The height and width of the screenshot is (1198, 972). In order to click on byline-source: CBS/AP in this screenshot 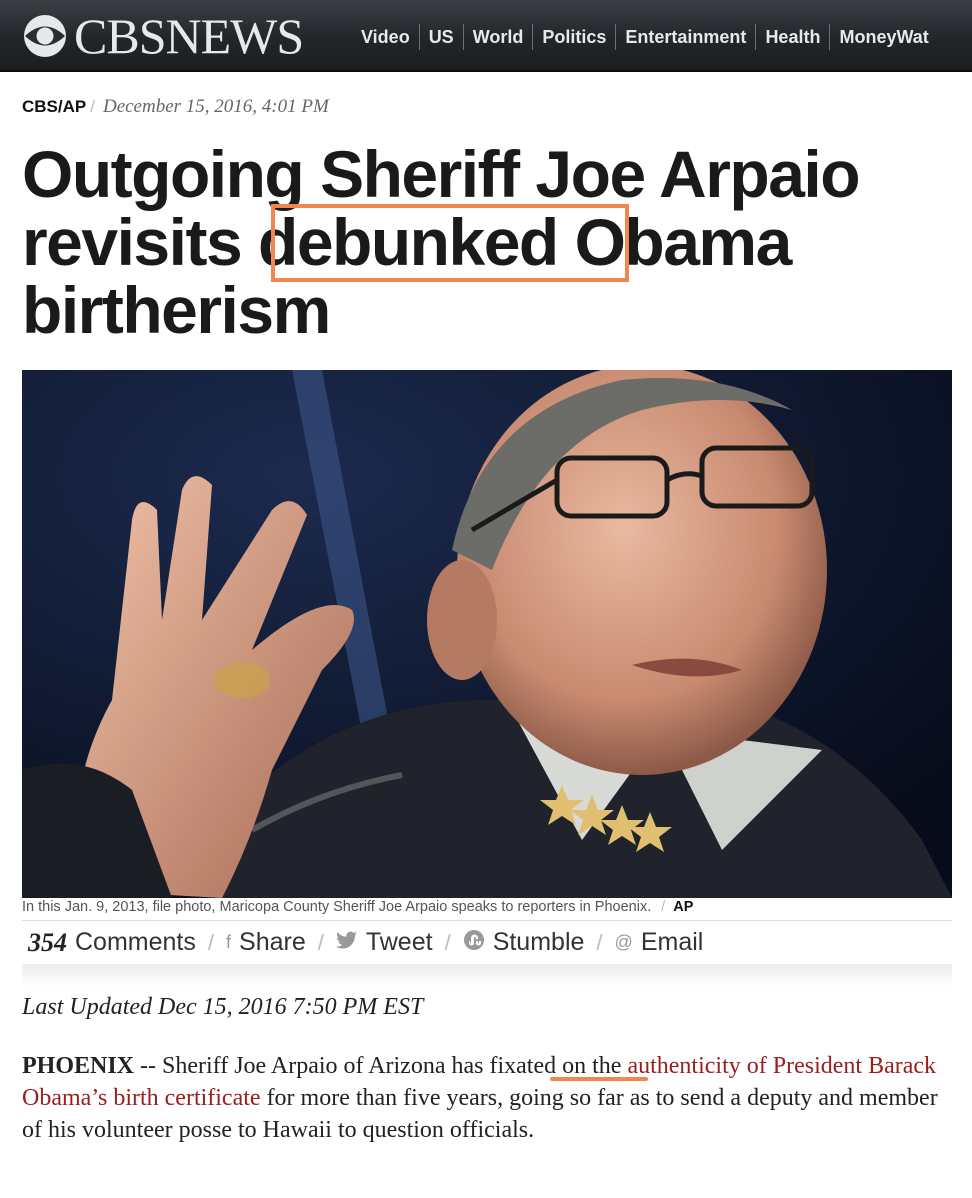, I will do `click(54, 106)`.